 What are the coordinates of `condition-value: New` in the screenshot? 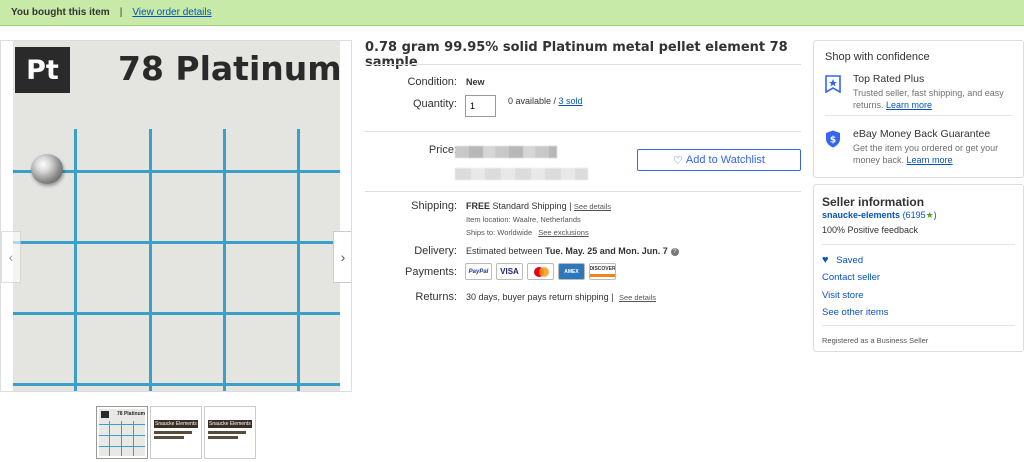 It's located at (475, 82).